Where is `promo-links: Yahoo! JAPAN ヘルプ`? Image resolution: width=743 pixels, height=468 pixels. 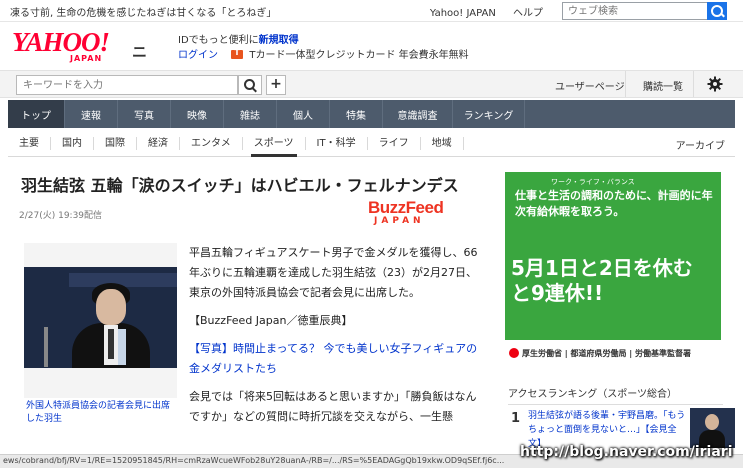
promo-links: Yahoo! JAPAN ヘルプ is located at coordinates (479, 11).